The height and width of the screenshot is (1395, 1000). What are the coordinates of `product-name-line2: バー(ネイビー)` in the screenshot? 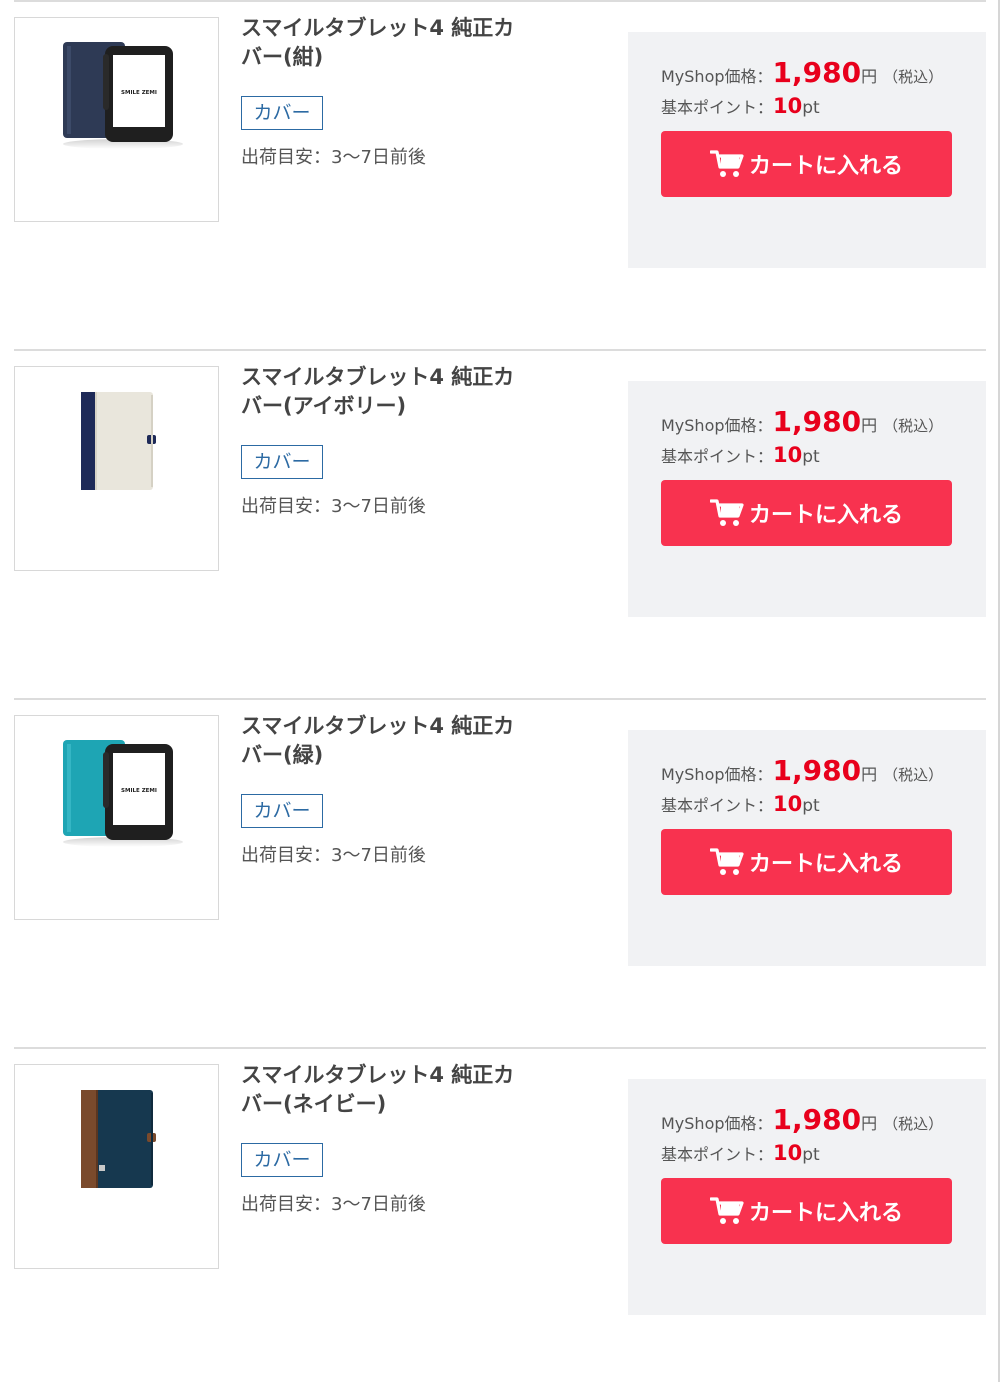 It's located at (314, 1104).